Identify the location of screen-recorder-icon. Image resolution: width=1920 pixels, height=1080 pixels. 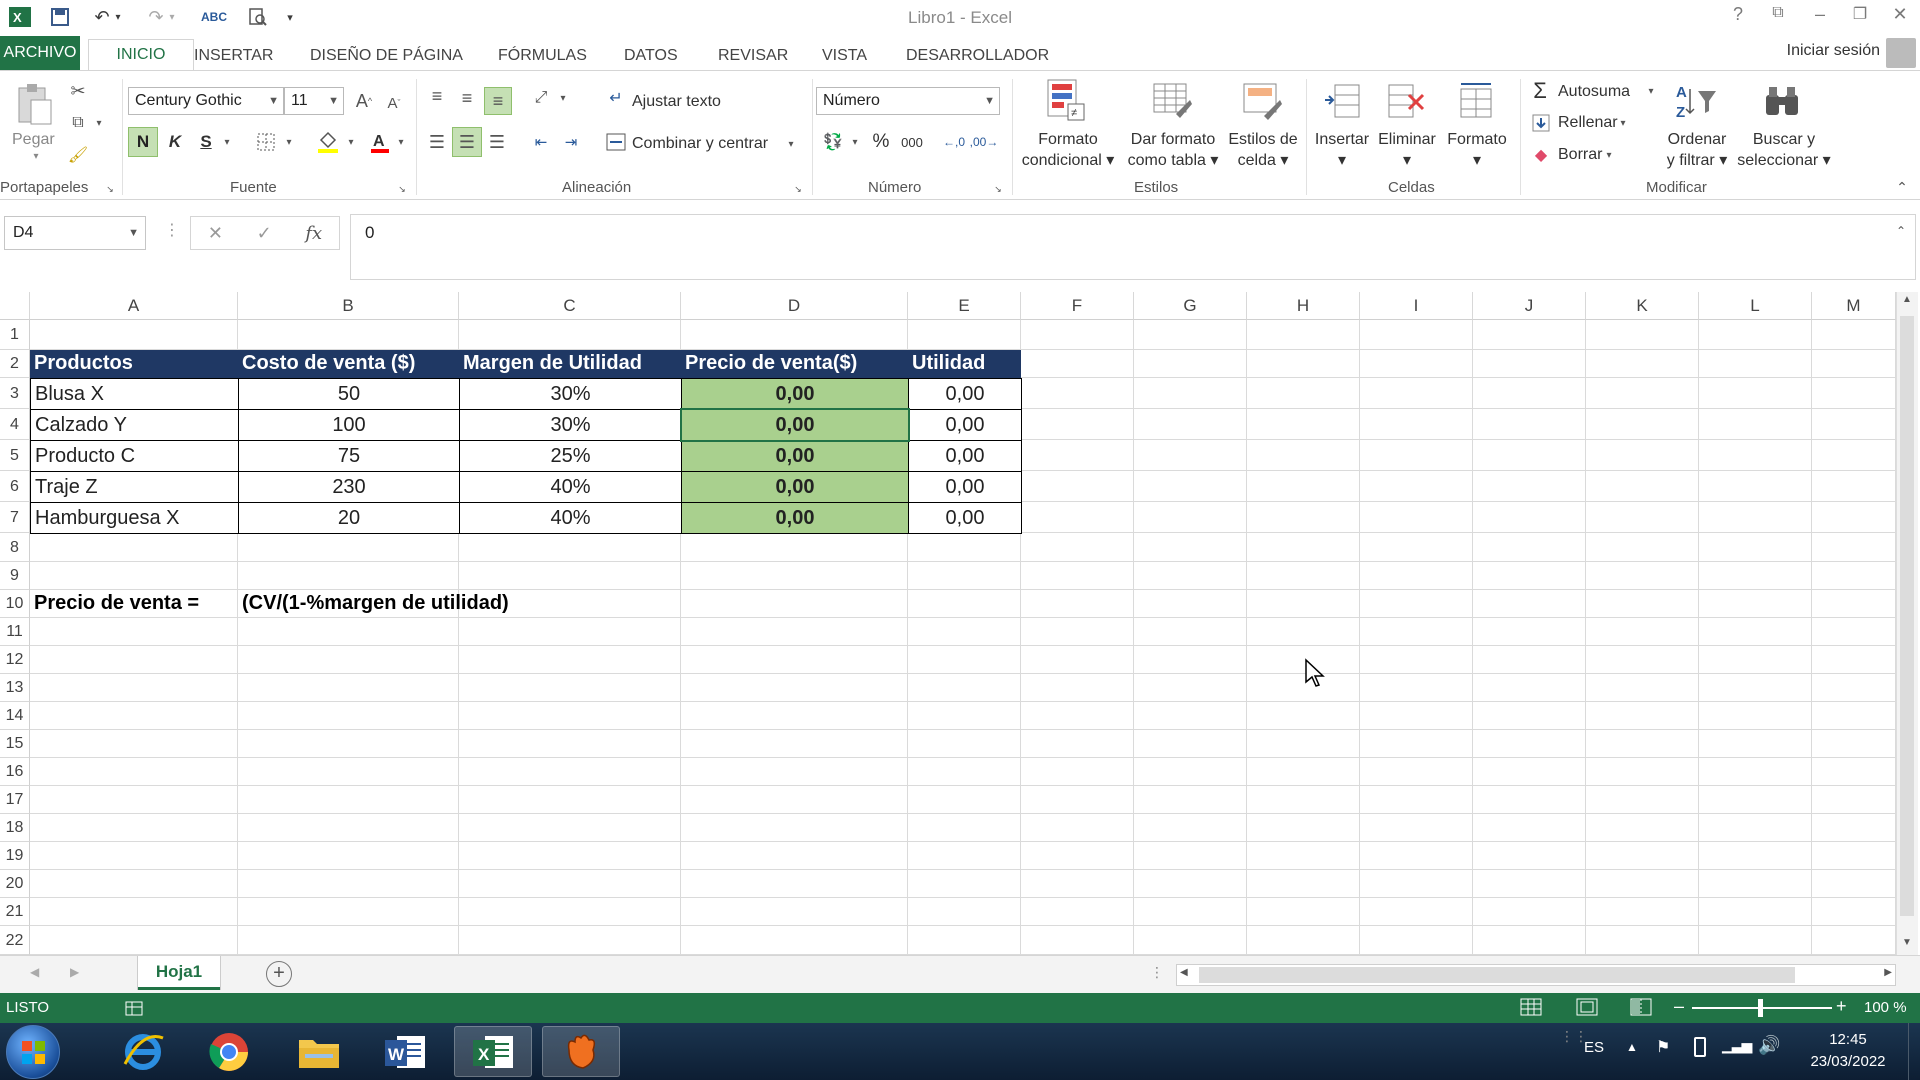
(581, 1051).